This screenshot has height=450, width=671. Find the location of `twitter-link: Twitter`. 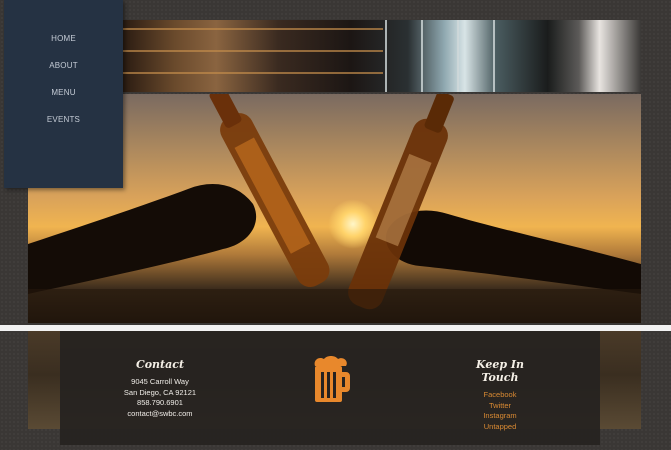

twitter-link: Twitter is located at coordinates (500, 406).